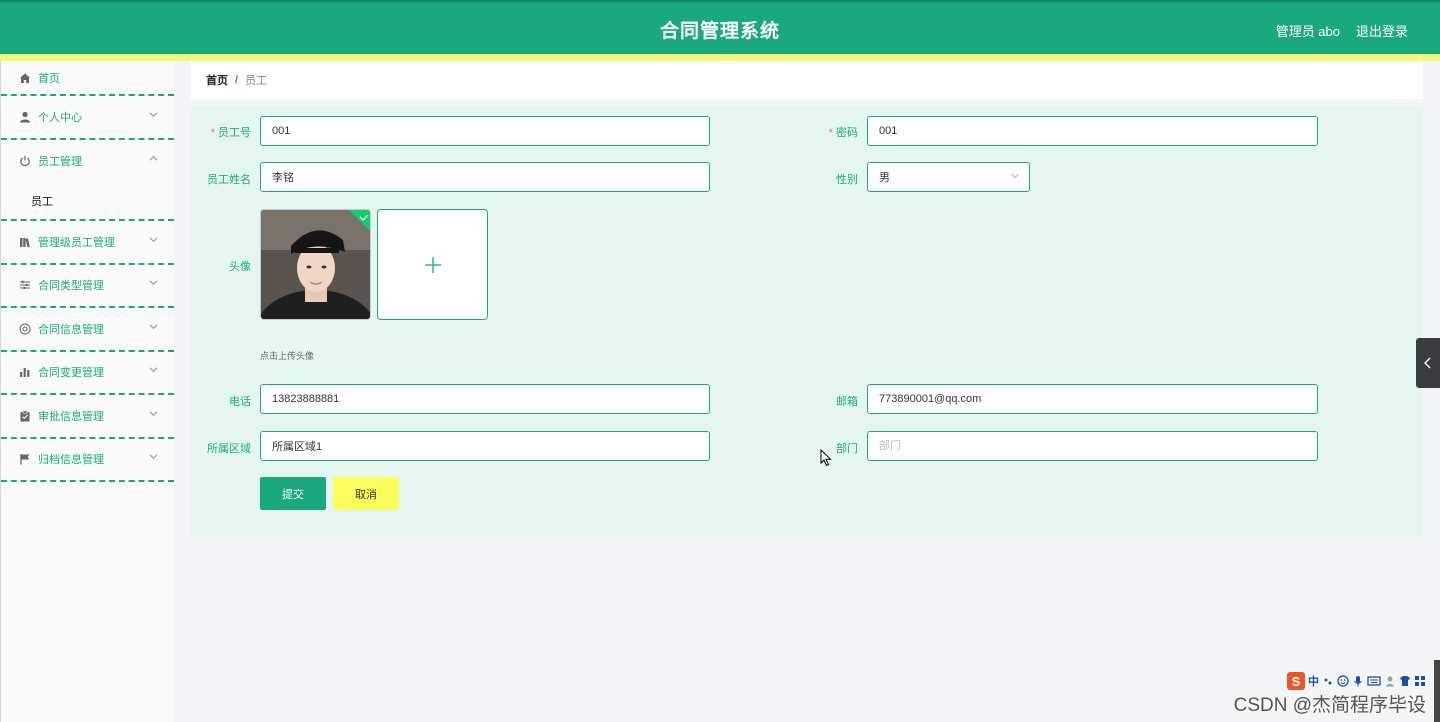 The width and height of the screenshot is (1440, 722). I want to click on sidebar-item-employee-mgmt: 员工管理, so click(87, 162).